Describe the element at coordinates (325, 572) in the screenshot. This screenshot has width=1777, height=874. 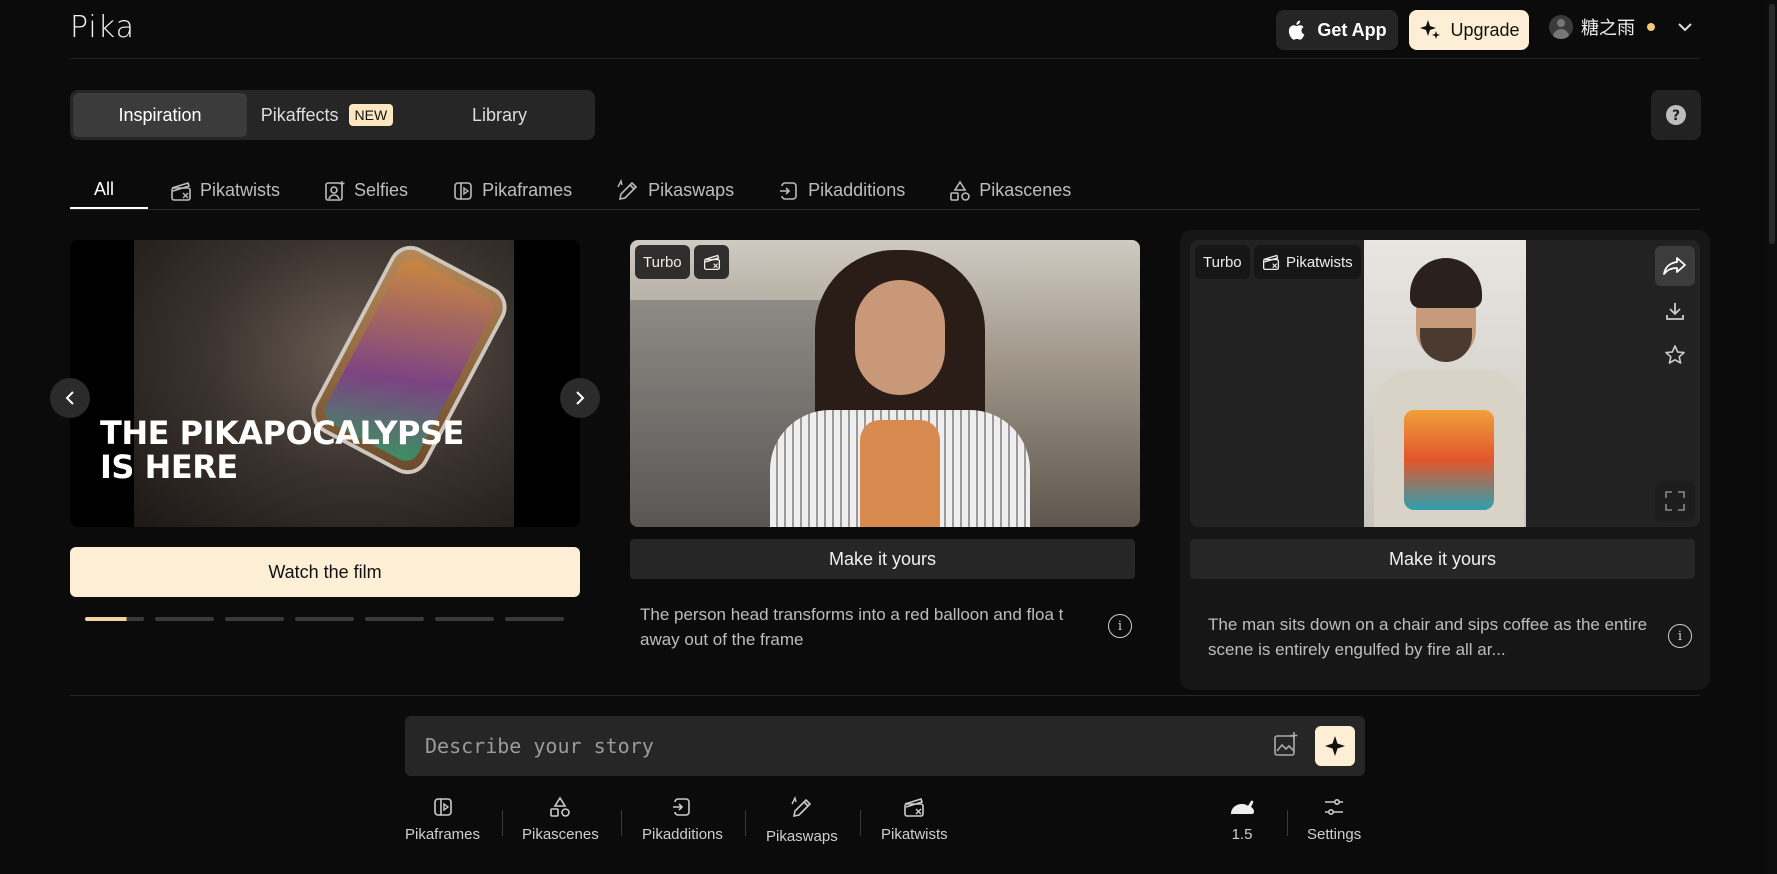
I see `watch-film-button: Watch the film` at that location.